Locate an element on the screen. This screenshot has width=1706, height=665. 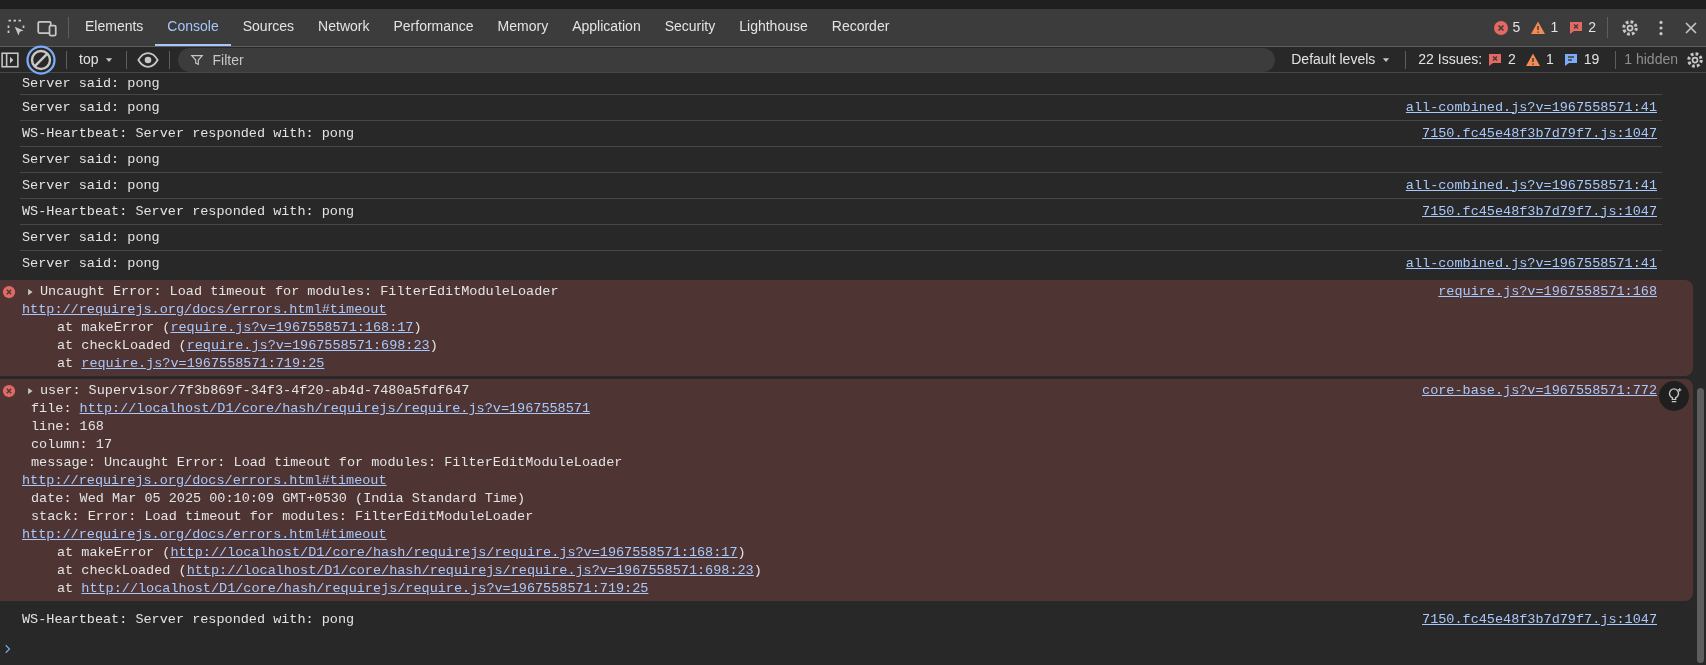
count-indicator: 5 is located at coordinates (1506, 27).